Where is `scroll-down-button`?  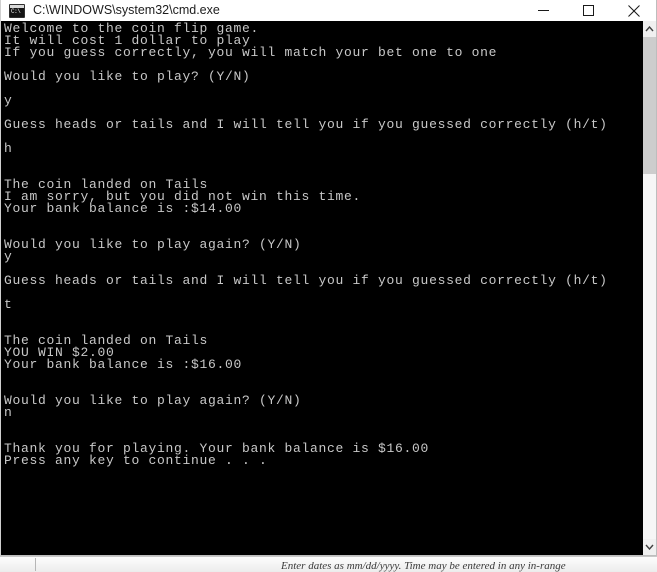
scroll-down-button is located at coordinates (649, 547).